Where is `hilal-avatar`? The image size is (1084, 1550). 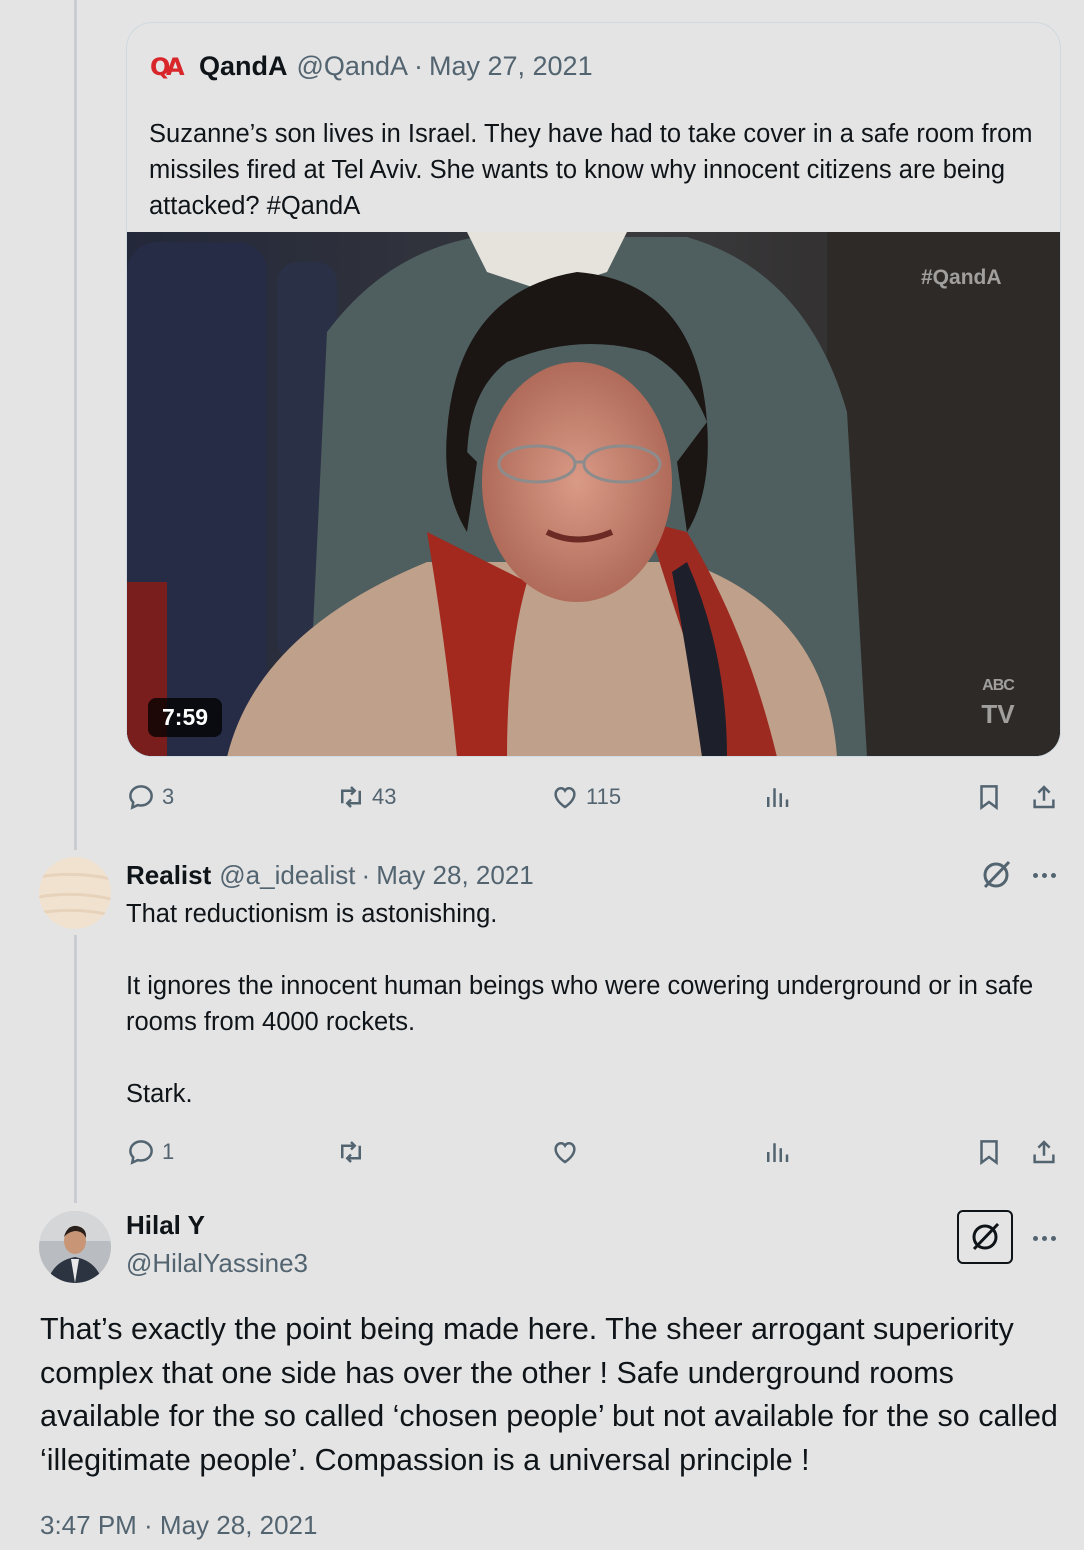
hilal-avatar is located at coordinates (75, 1247).